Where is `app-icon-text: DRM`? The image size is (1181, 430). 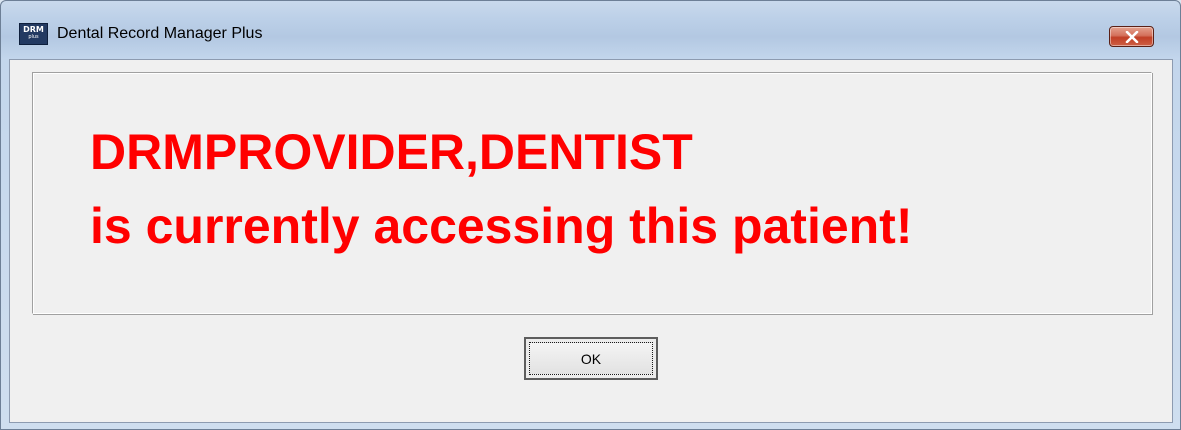 app-icon-text: DRM is located at coordinates (33, 29).